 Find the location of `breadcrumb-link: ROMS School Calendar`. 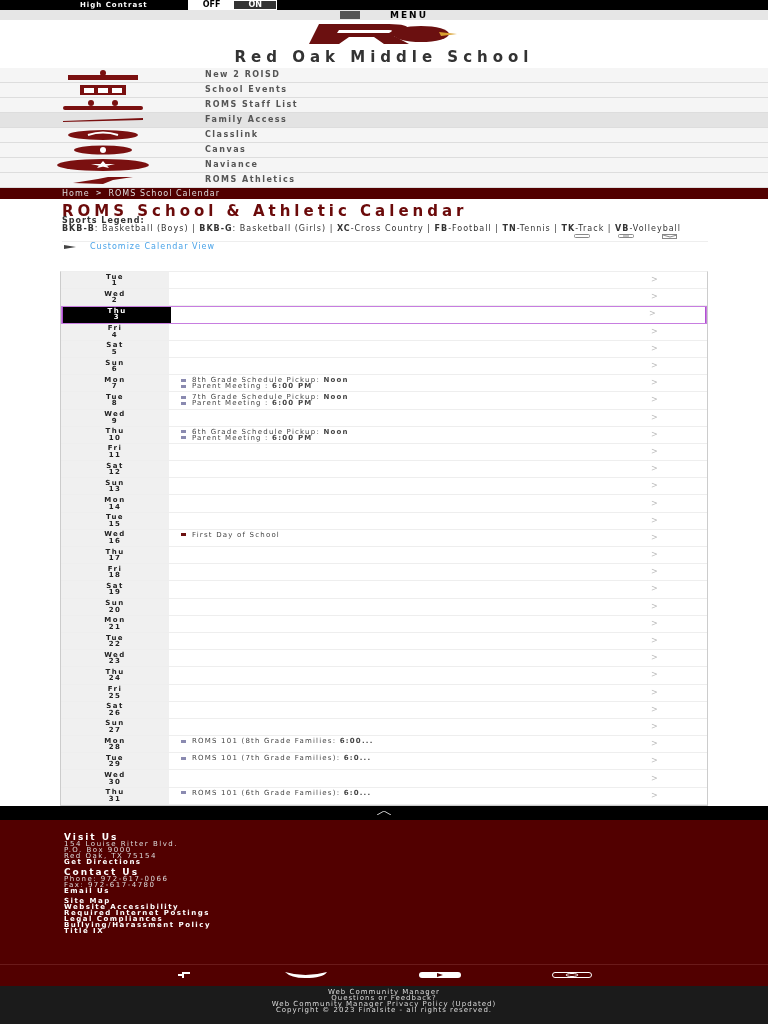

breadcrumb-link: ROMS School Calendar is located at coordinates (164, 193).